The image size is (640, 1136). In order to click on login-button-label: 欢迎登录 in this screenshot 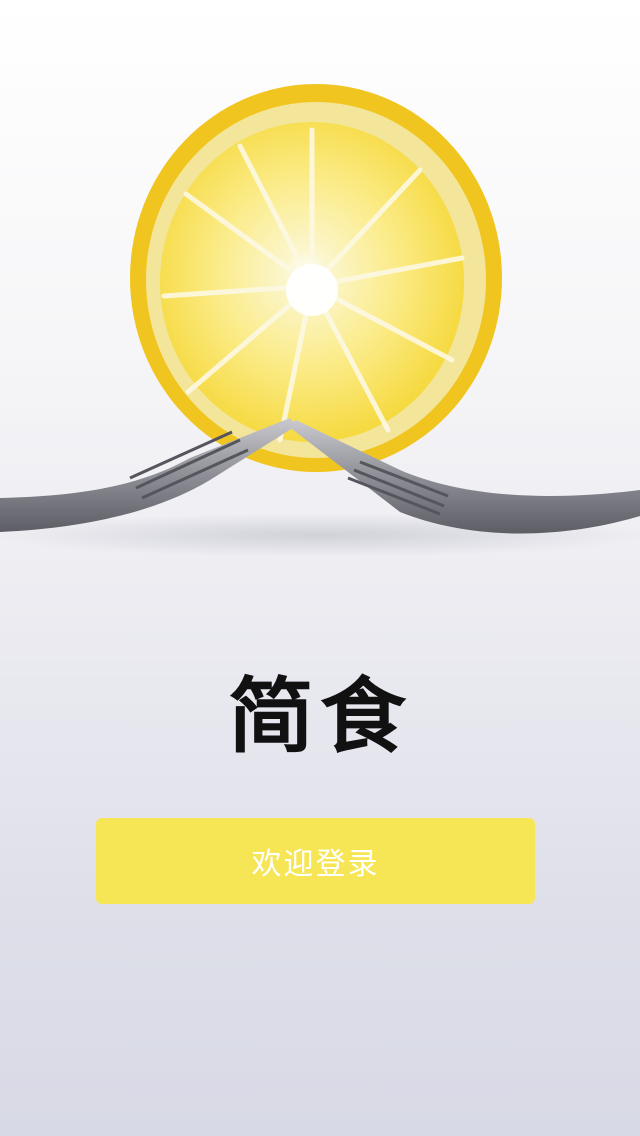, I will do `click(315, 864)`.